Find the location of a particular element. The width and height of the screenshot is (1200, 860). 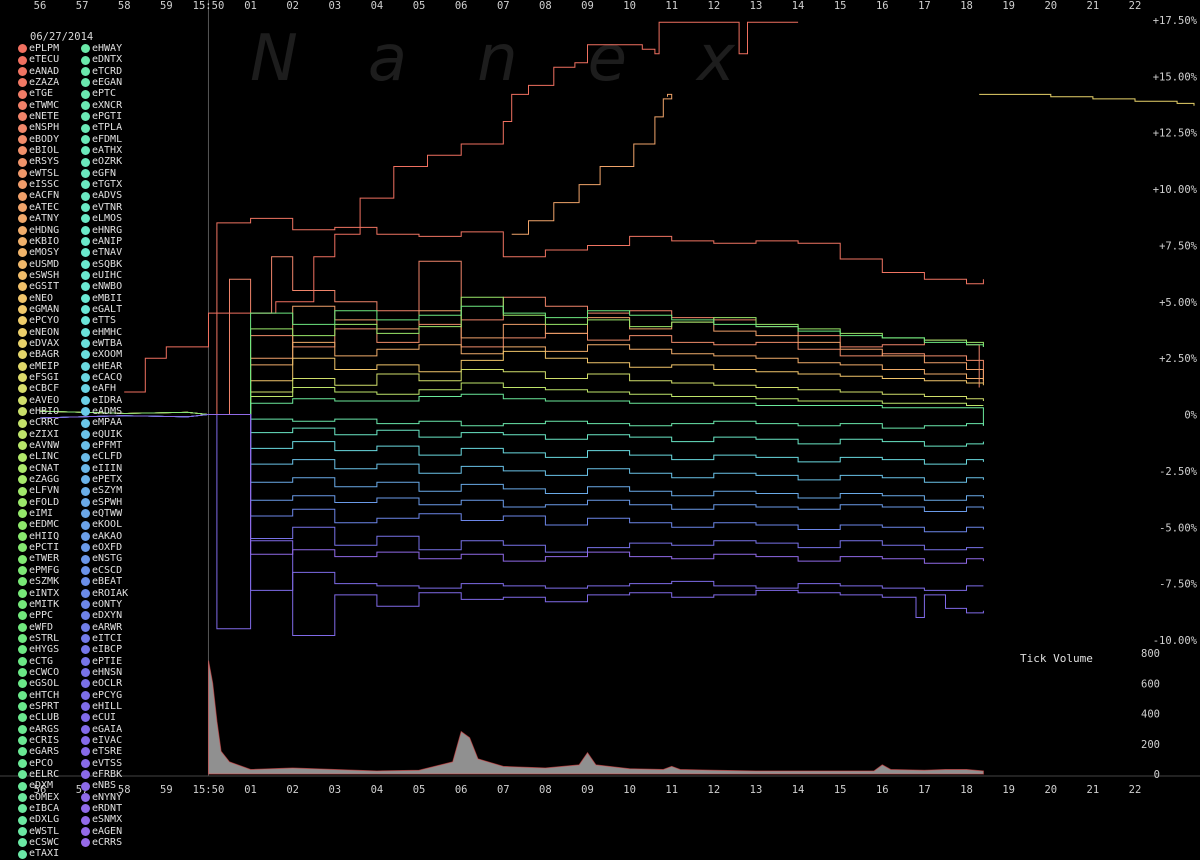

legend-item: eIMI is located at coordinates (38, 513).